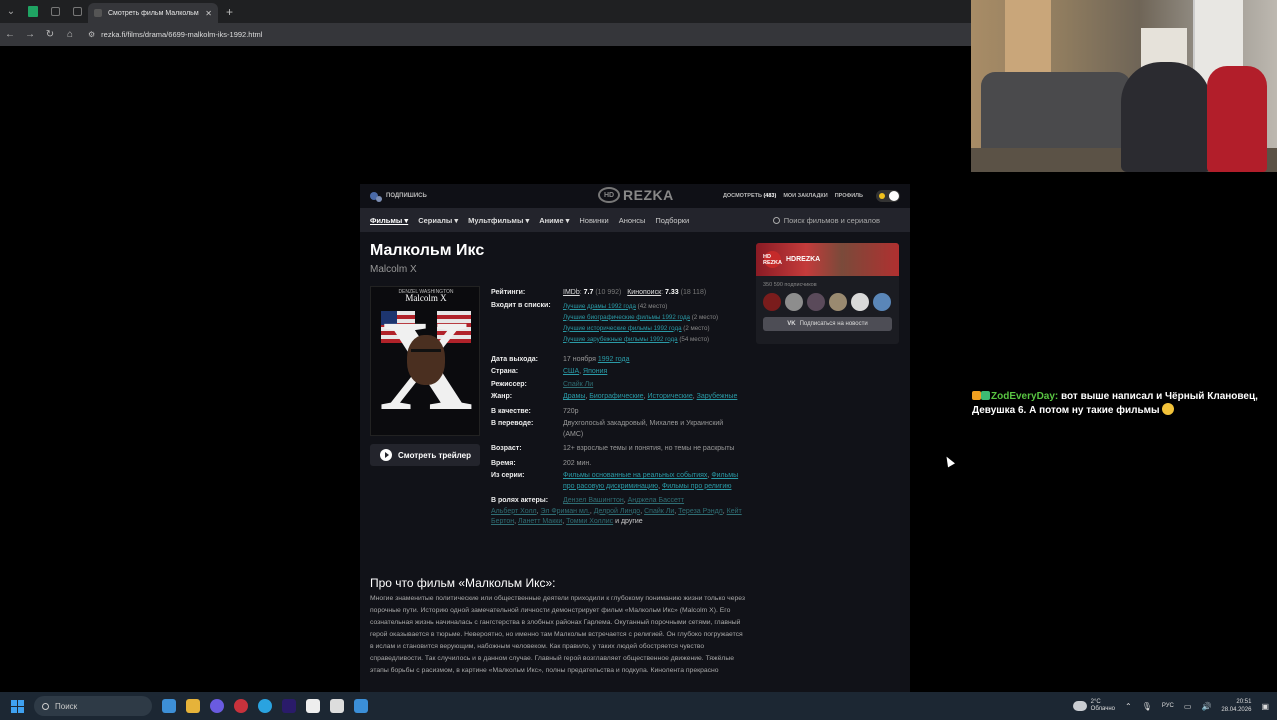 This screenshot has height=720, width=1277. What do you see at coordinates (595, 371) in the screenshot?
I see `country-link: Япония` at bounding box center [595, 371].